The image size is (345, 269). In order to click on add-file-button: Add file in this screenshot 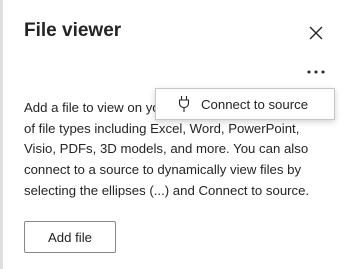, I will do `click(70, 237)`.